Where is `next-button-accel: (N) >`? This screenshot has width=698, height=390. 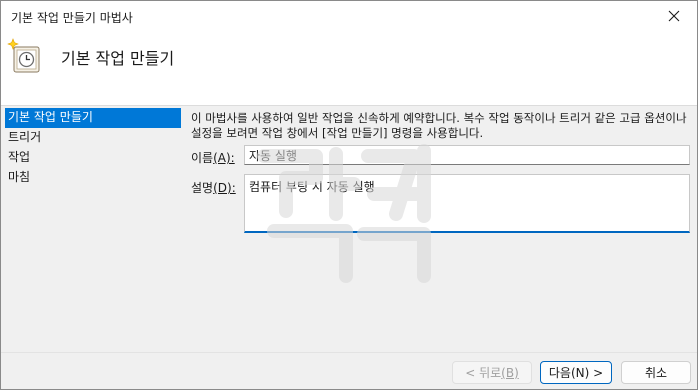
next-button-accel: (N) > is located at coordinates (587, 372).